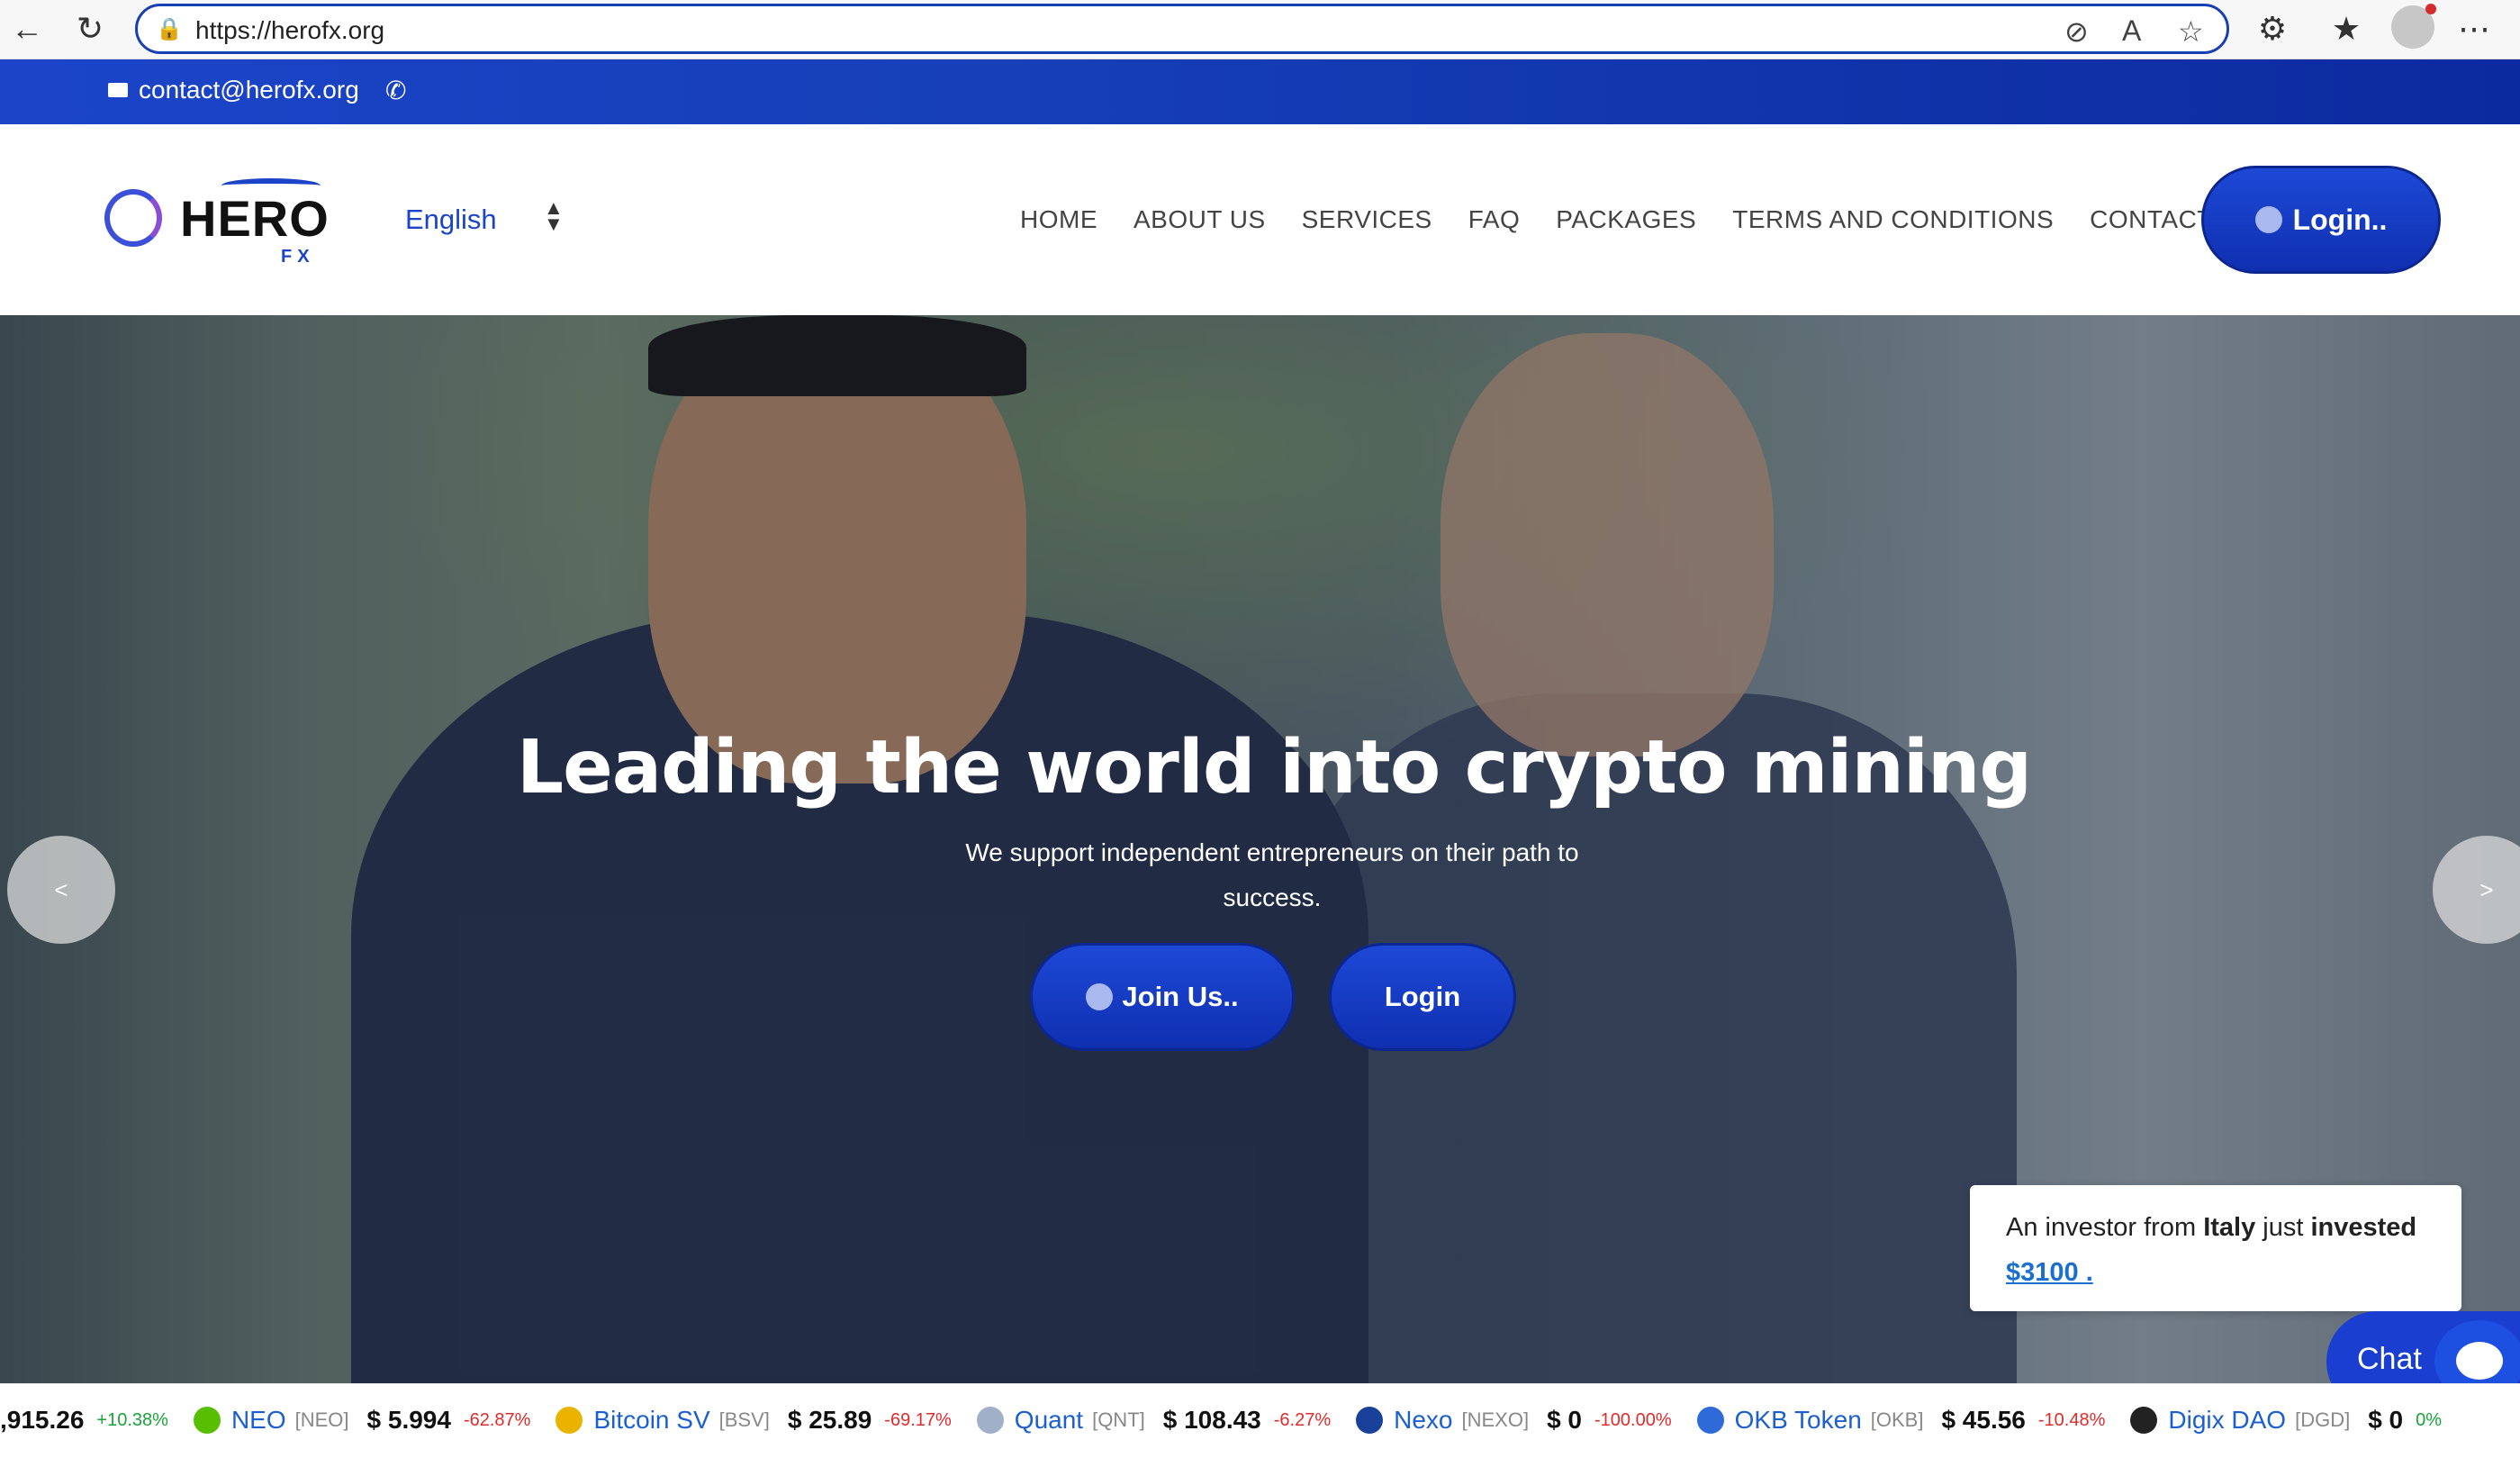 This screenshot has width=2520, height=1458. Describe the element at coordinates (2229, 1227) in the screenshot. I see `notification-country: Italy` at that location.